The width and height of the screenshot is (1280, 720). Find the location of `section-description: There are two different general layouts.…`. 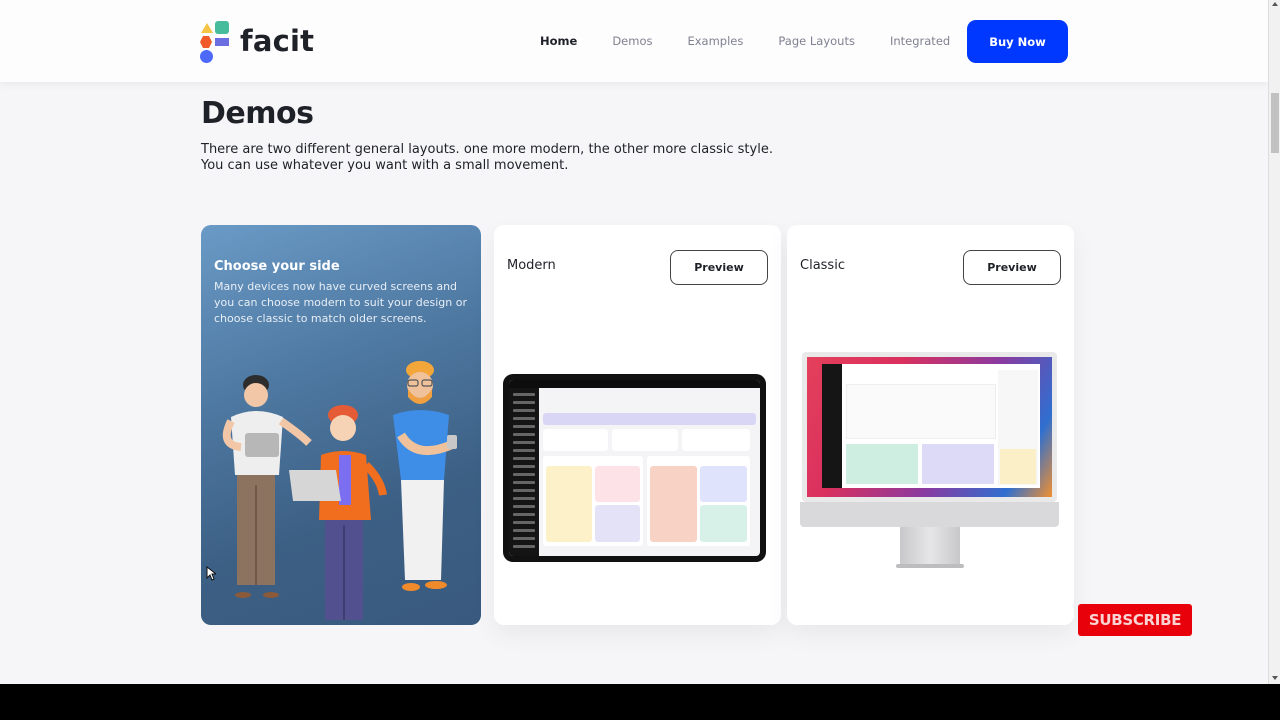

section-description: There are two different general layouts.… is located at coordinates (487, 158).